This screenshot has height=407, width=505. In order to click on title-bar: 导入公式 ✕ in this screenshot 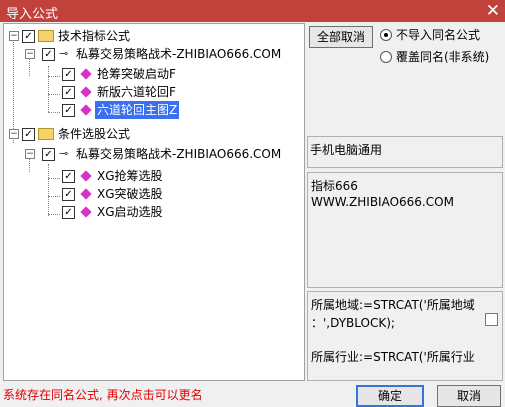, I will do `click(252, 11)`.